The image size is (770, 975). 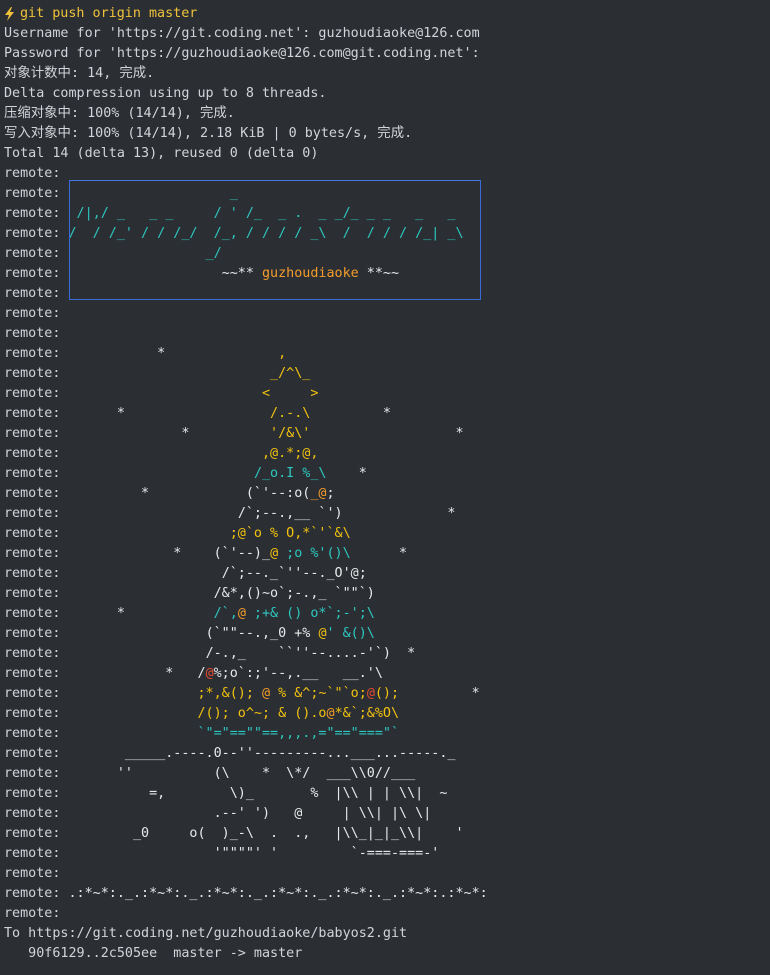 I want to click on output-text-segment: Total 14 (delta 13), reused 0 (delta 0), so click(x=161, y=153).